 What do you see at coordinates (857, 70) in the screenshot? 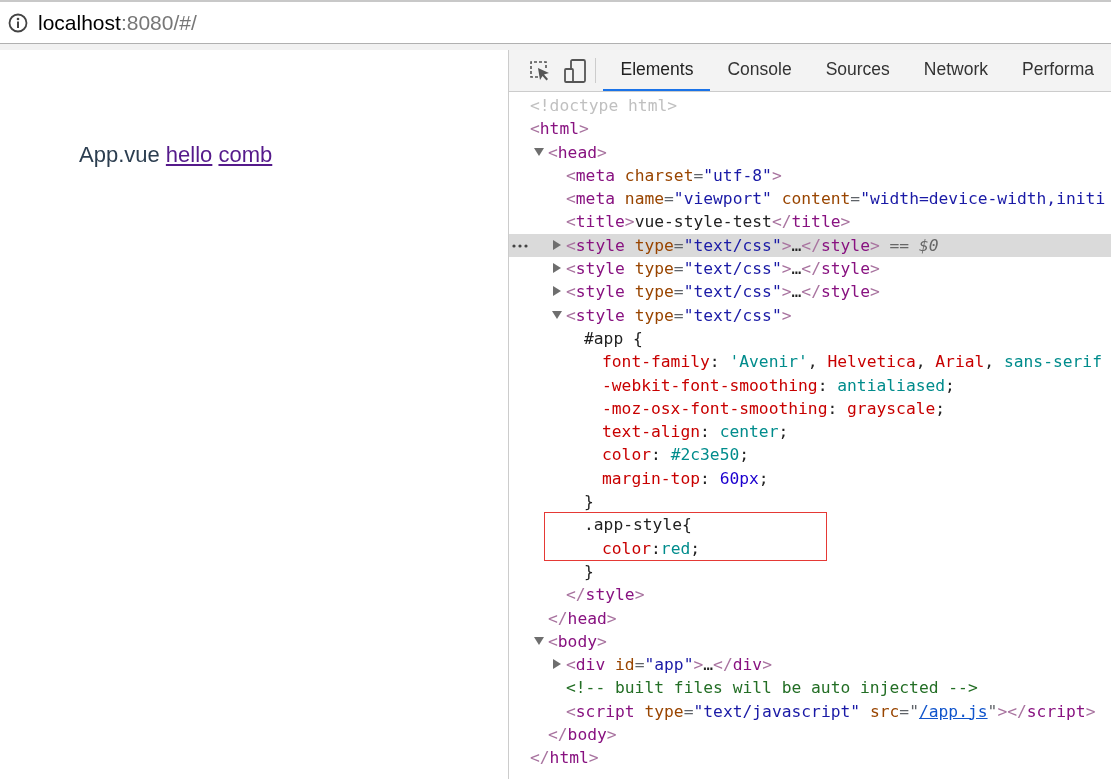
I see `devtools-tab: Sources` at bounding box center [857, 70].